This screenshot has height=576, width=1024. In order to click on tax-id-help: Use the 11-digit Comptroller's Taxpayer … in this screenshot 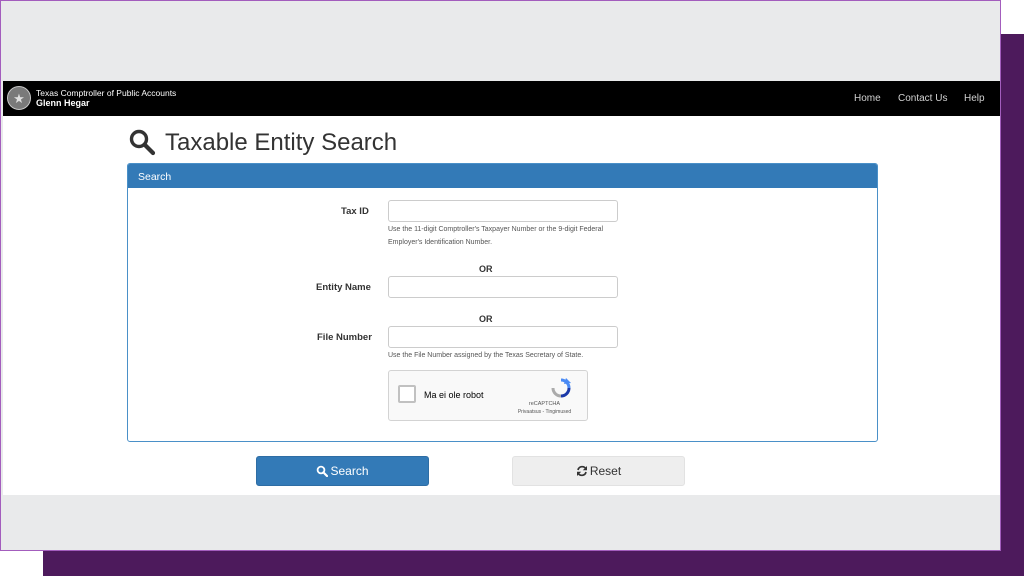, I will do `click(495, 236)`.